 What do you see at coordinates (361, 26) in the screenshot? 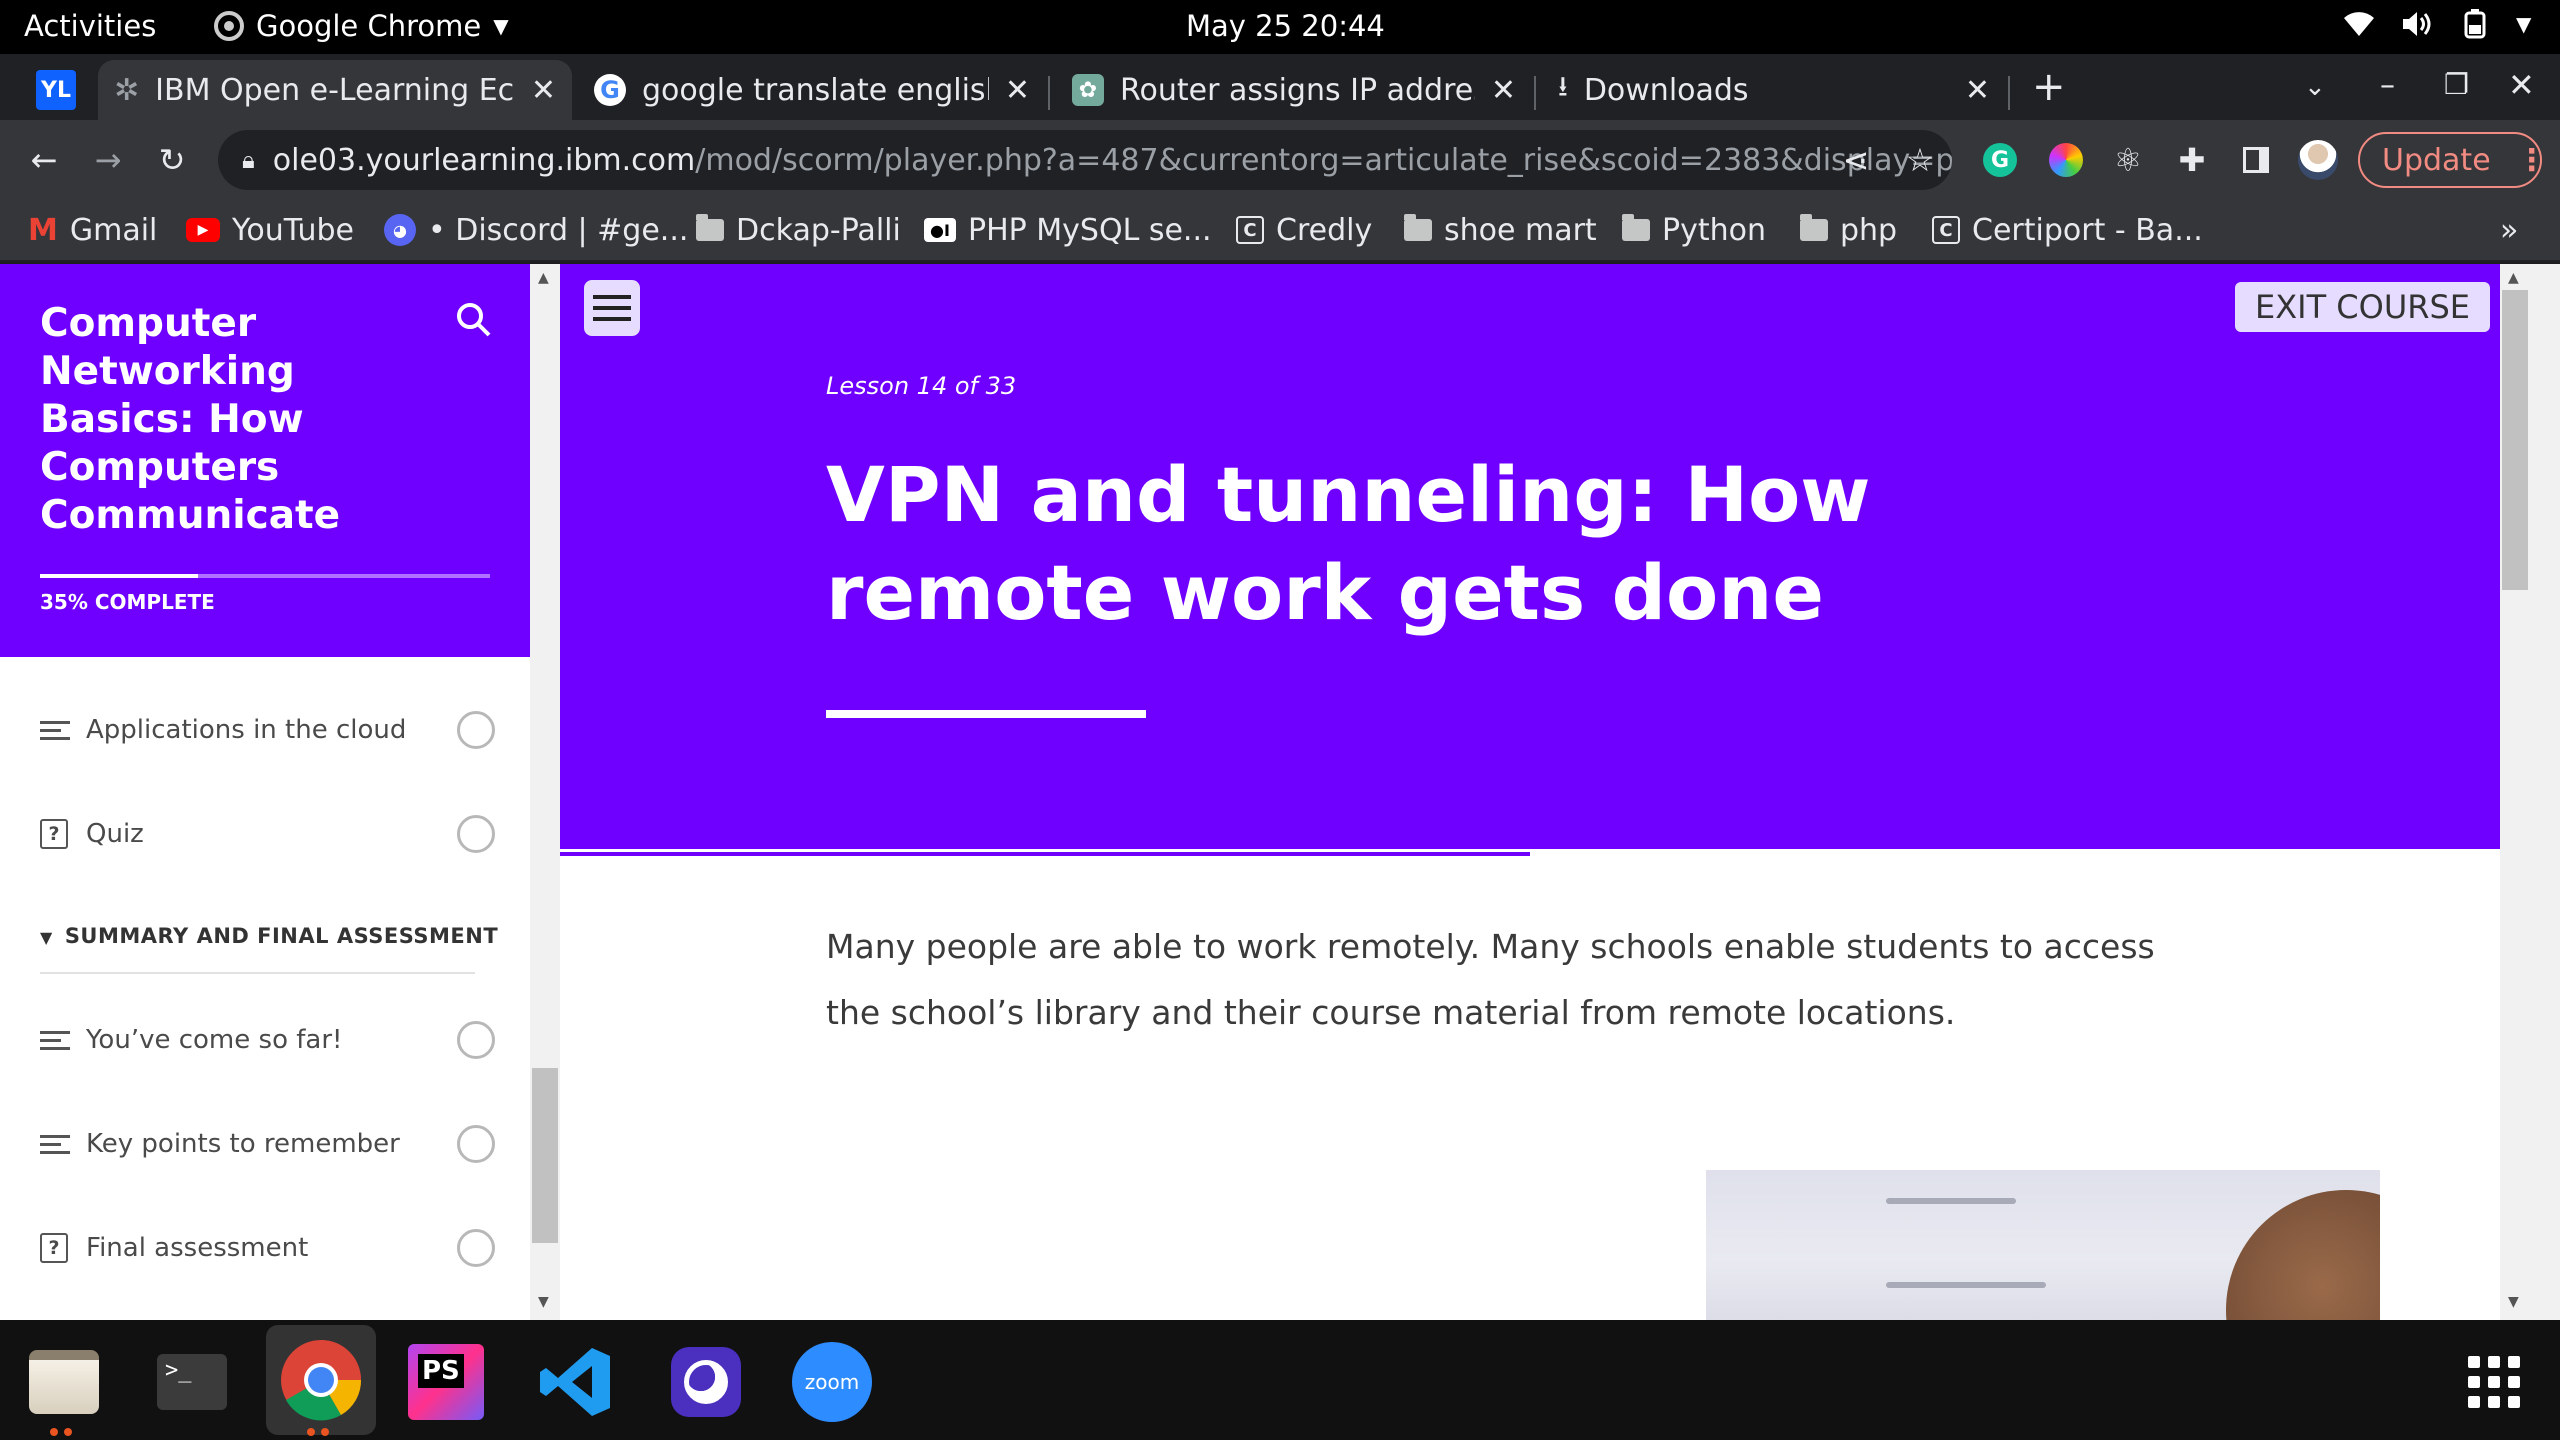
I see `app-menu: Google Chrome ▼` at bounding box center [361, 26].